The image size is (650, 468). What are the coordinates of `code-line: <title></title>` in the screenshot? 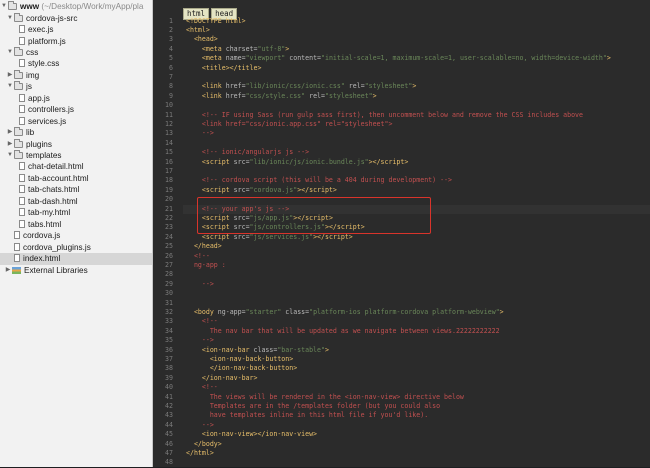 It's located at (224, 68).